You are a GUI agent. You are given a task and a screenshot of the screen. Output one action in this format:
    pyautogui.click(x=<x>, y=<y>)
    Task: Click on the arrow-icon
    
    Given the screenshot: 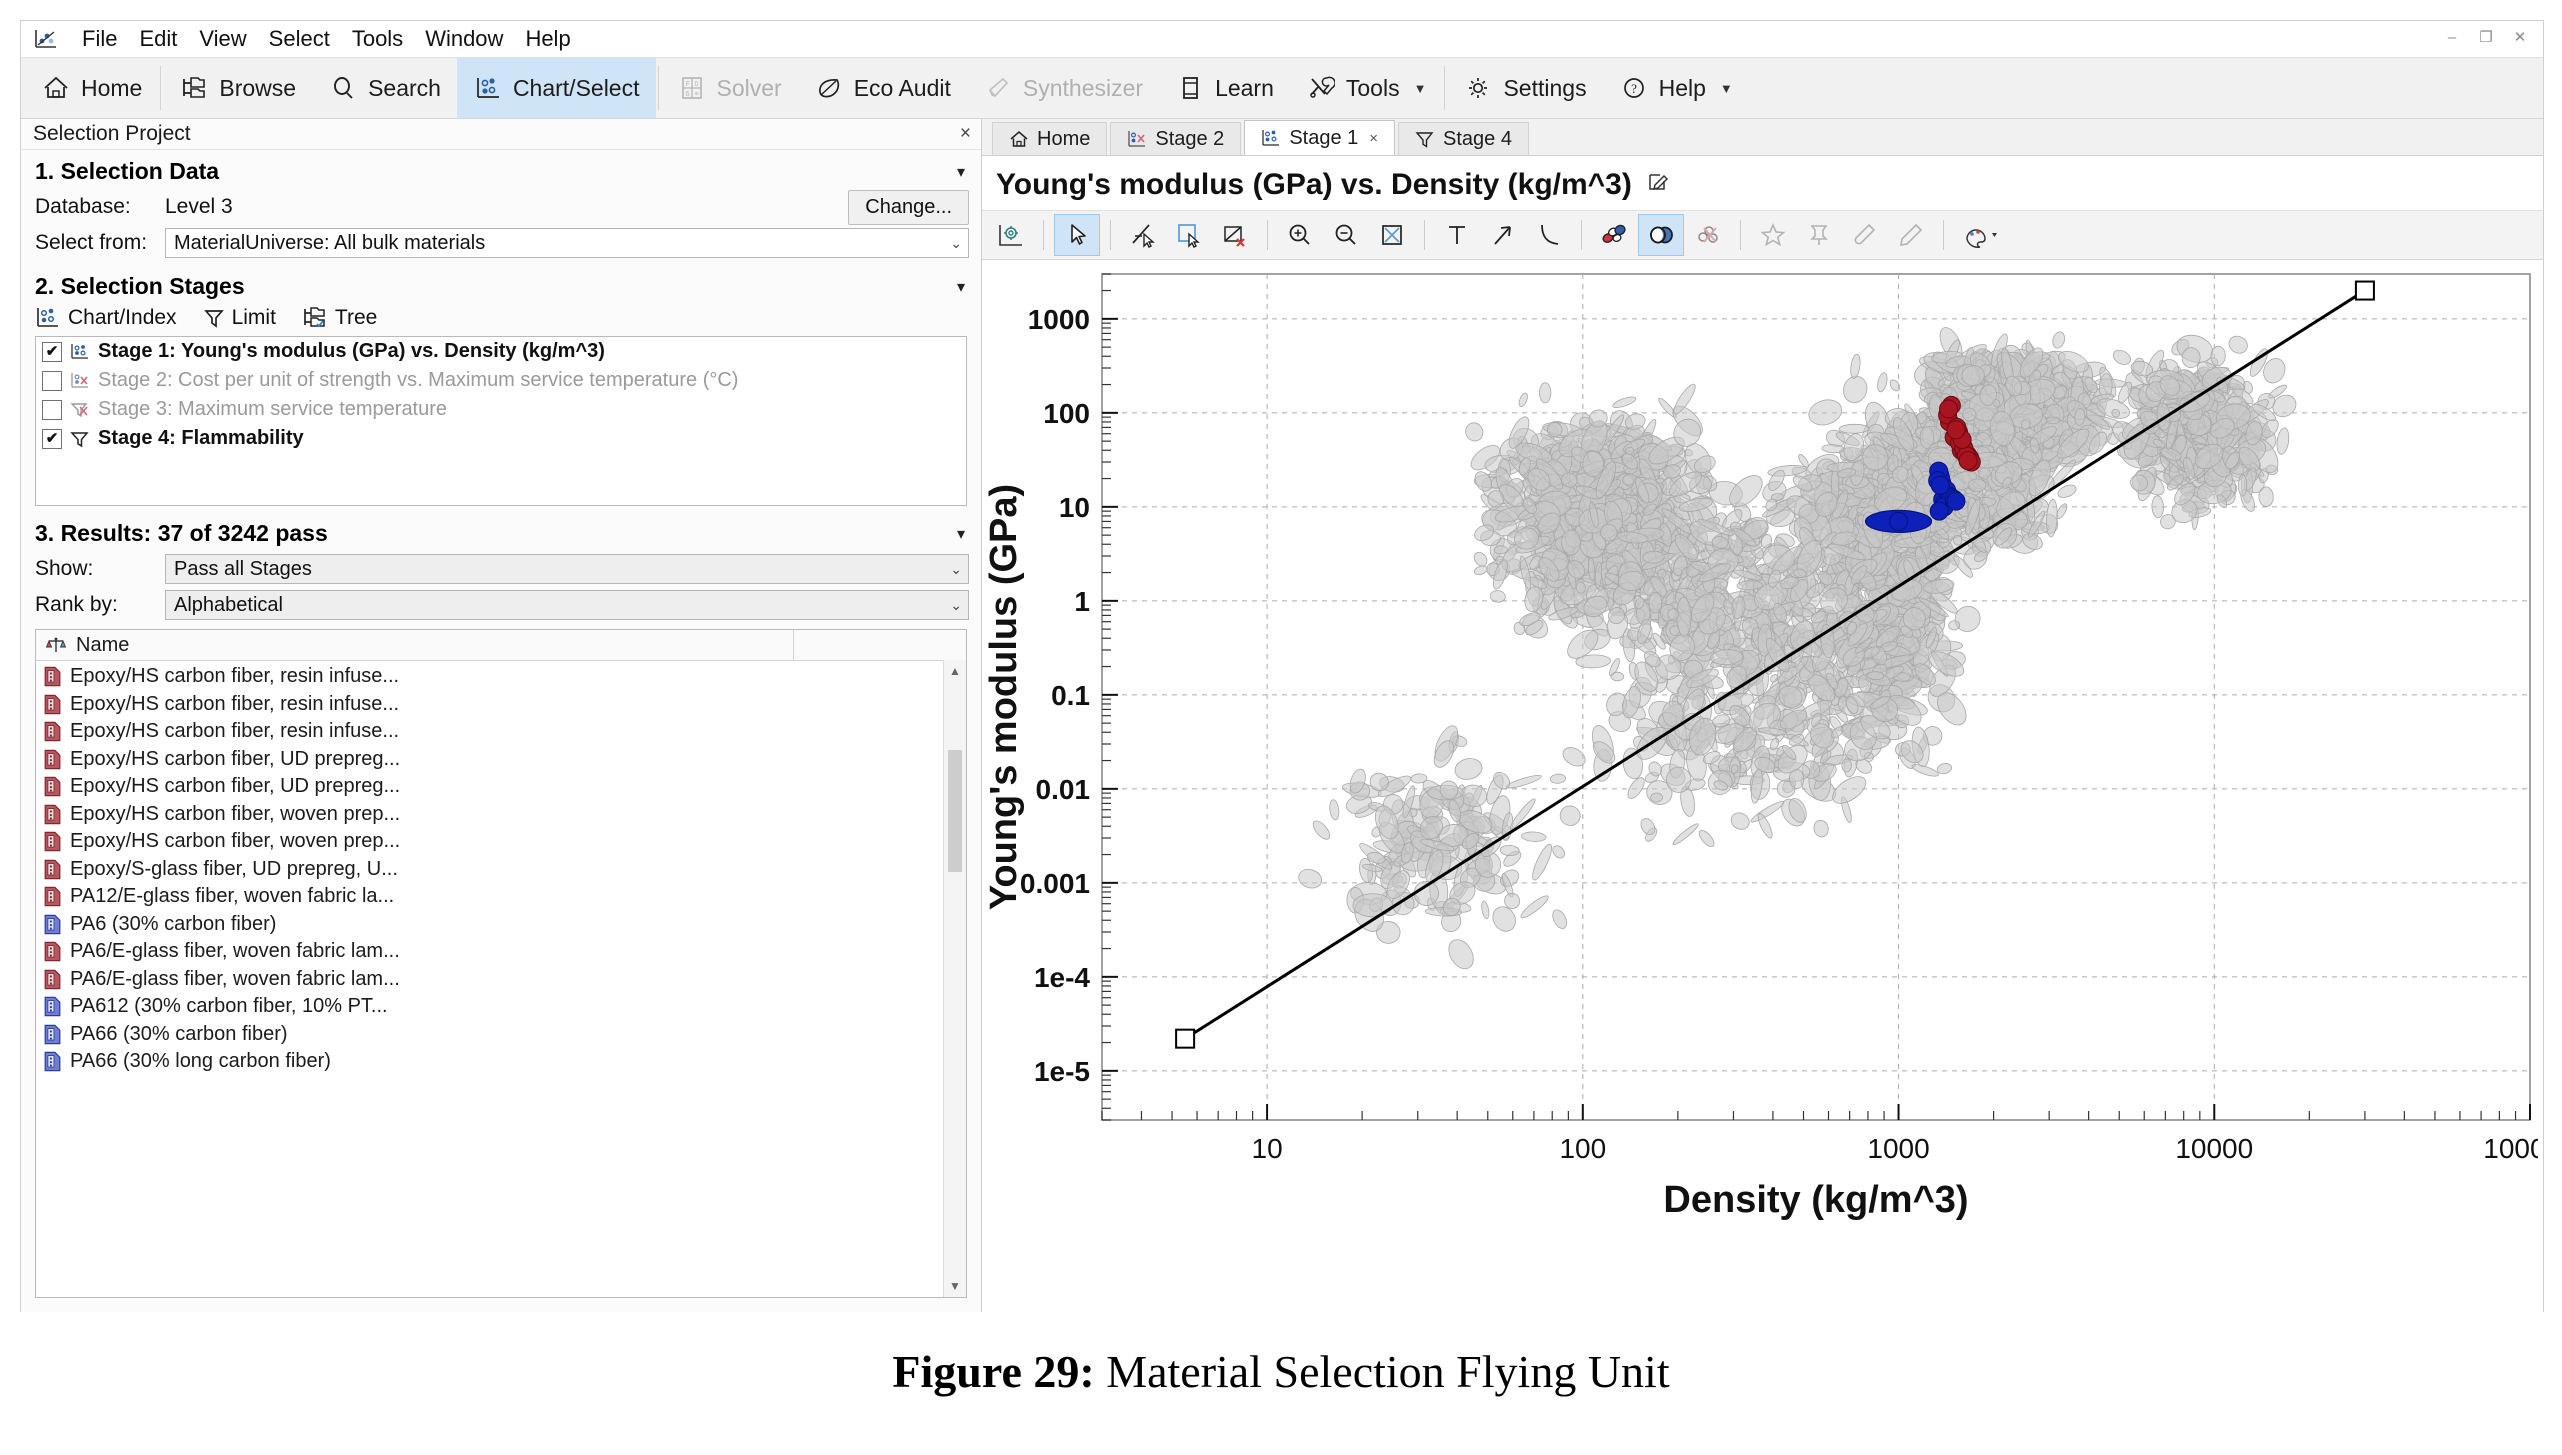 What is the action you would take?
    pyautogui.click(x=1503, y=235)
    